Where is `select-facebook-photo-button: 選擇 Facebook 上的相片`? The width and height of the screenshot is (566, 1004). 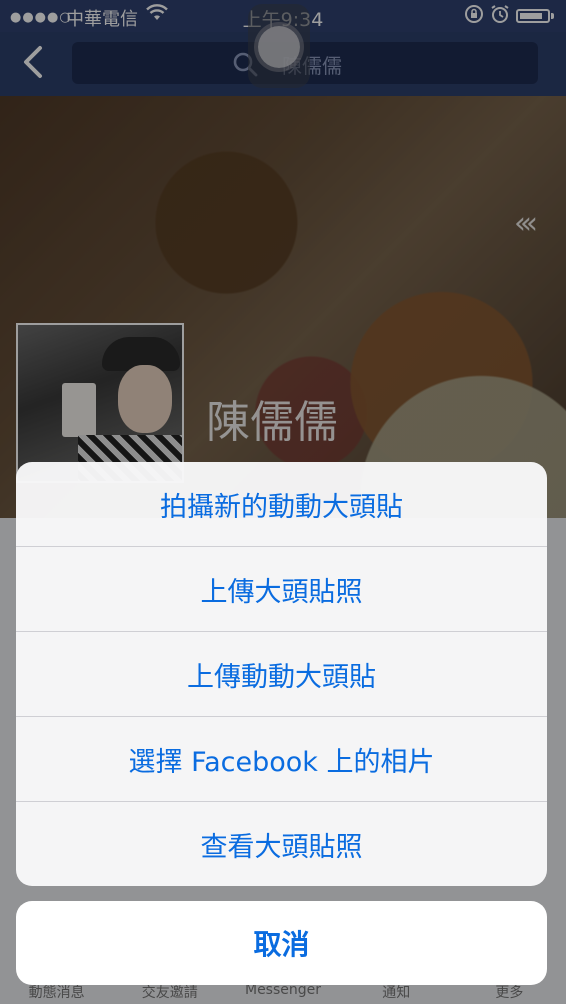
select-facebook-photo-button: 選擇 Facebook 上的相片 is located at coordinates (281, 759).